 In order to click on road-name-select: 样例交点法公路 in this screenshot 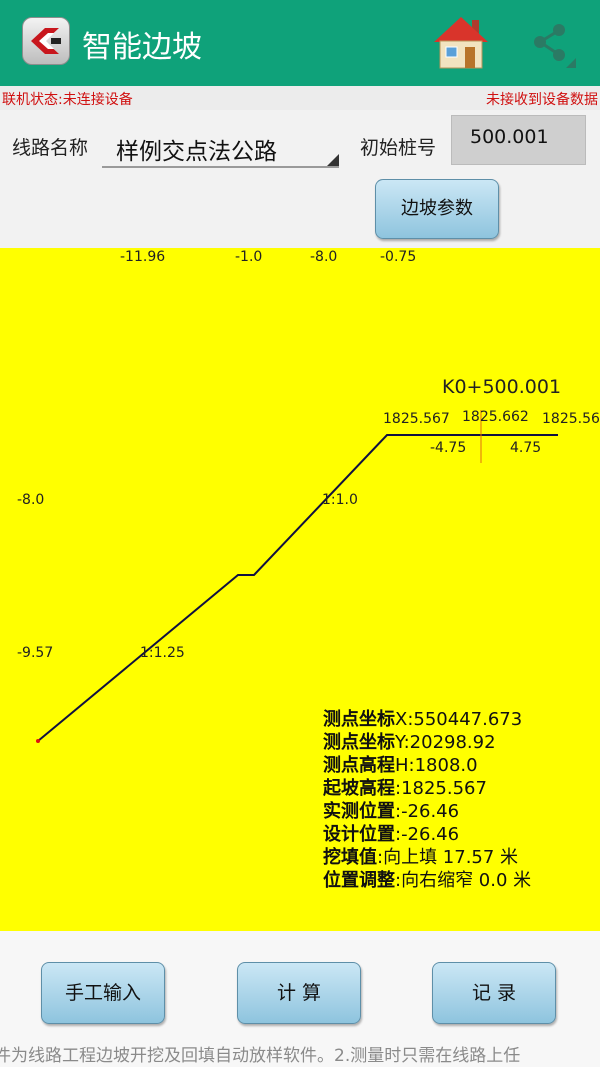, I will do `click(220, 146)`.